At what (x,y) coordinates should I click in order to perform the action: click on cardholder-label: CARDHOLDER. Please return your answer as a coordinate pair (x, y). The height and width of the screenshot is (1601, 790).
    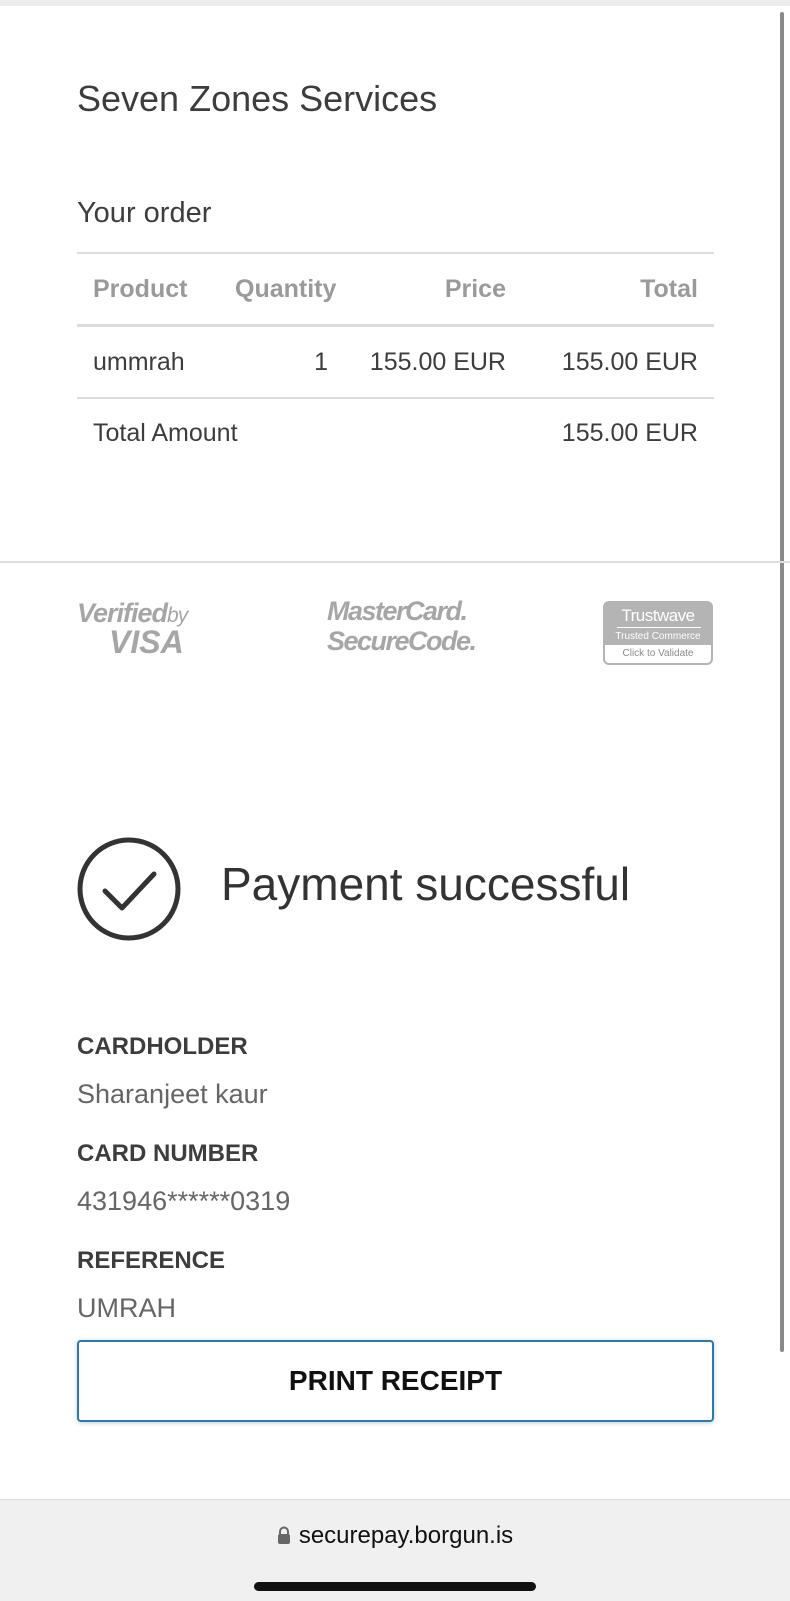
    Looking at the image, I should click on (162, 1046).